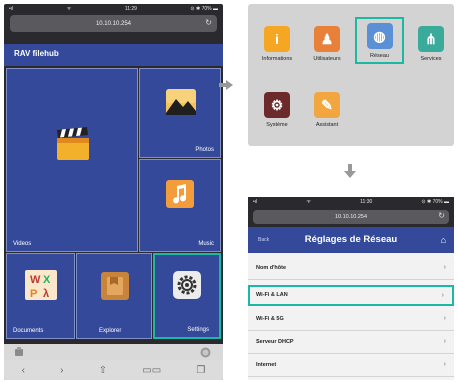 This screenshot has height=382, width=458. What do you see at coordinates (198, 330) in the screenshot?
I see `tile-settings-label: Settings` at bounding box center [198, 330].